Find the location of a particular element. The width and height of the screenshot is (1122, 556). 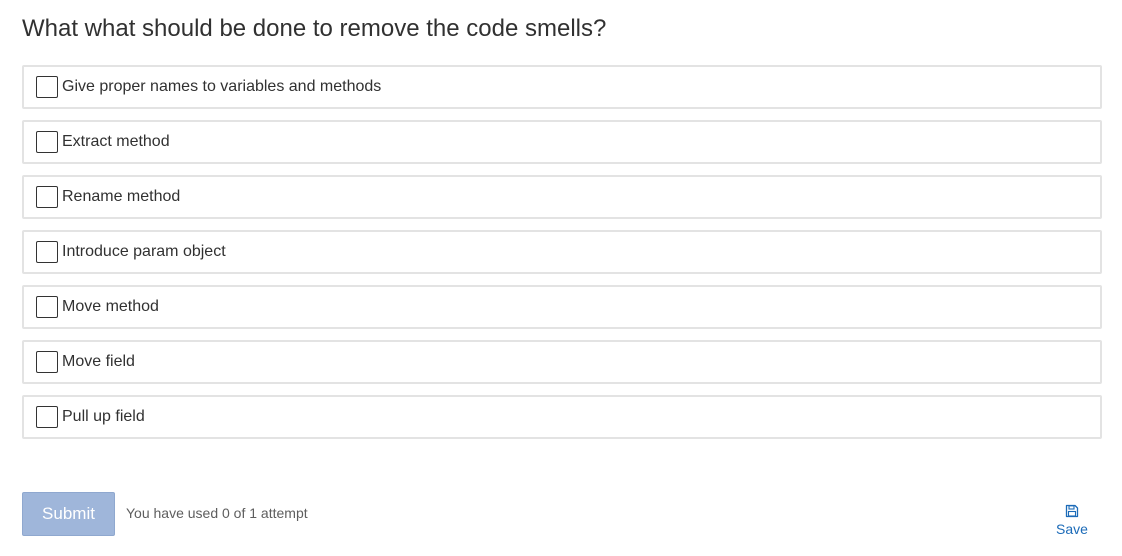

action-bar: Submit You have used 0 of 1 attempt Save is located at coordinates (562, 515).